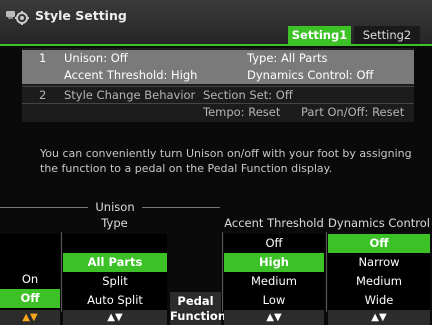 This screenshot has width=432, height=325. I want to click on accent-threshold-value: Accent Threshold: High, so click(131, 75).